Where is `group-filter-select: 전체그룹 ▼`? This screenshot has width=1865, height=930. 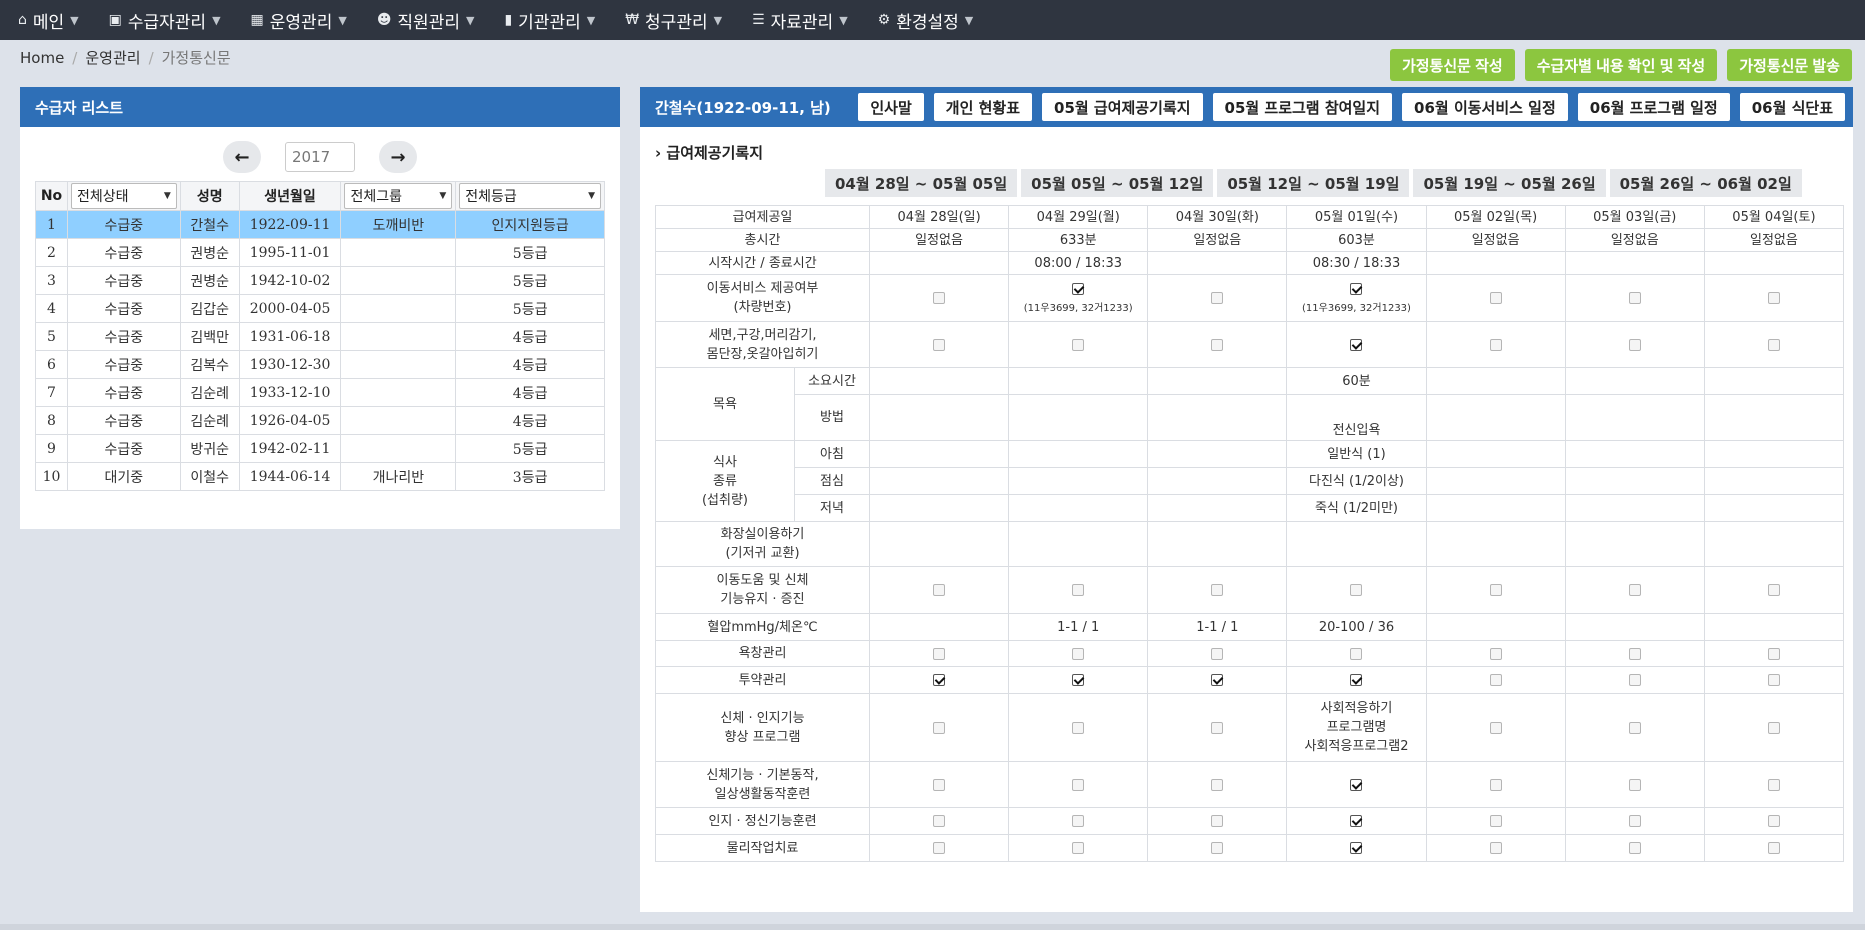
group-filter-select: 전체그룹 ▼ is located at coordinates (398, 196).